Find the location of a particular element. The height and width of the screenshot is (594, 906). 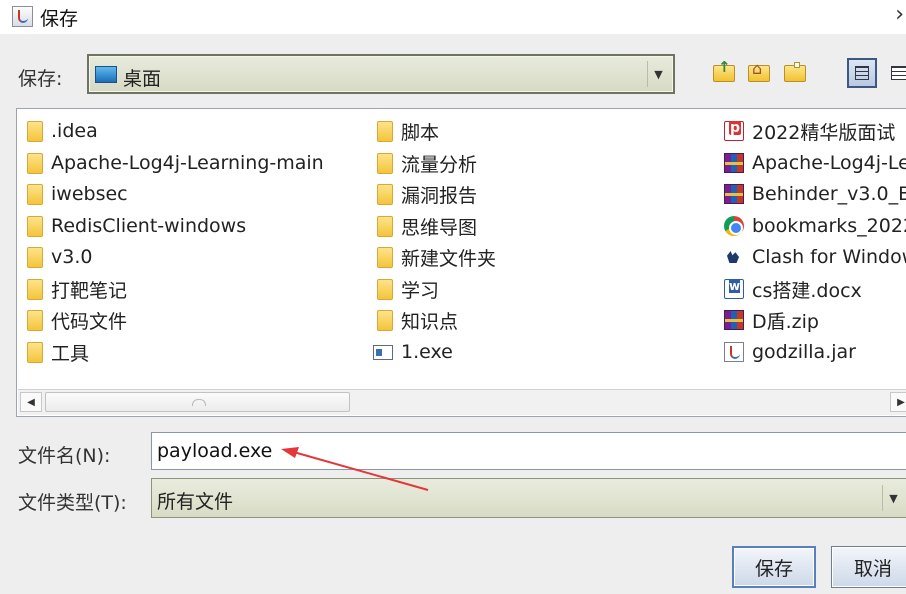

file-name: RedisClient-windows is located at coordinates (149, 226).